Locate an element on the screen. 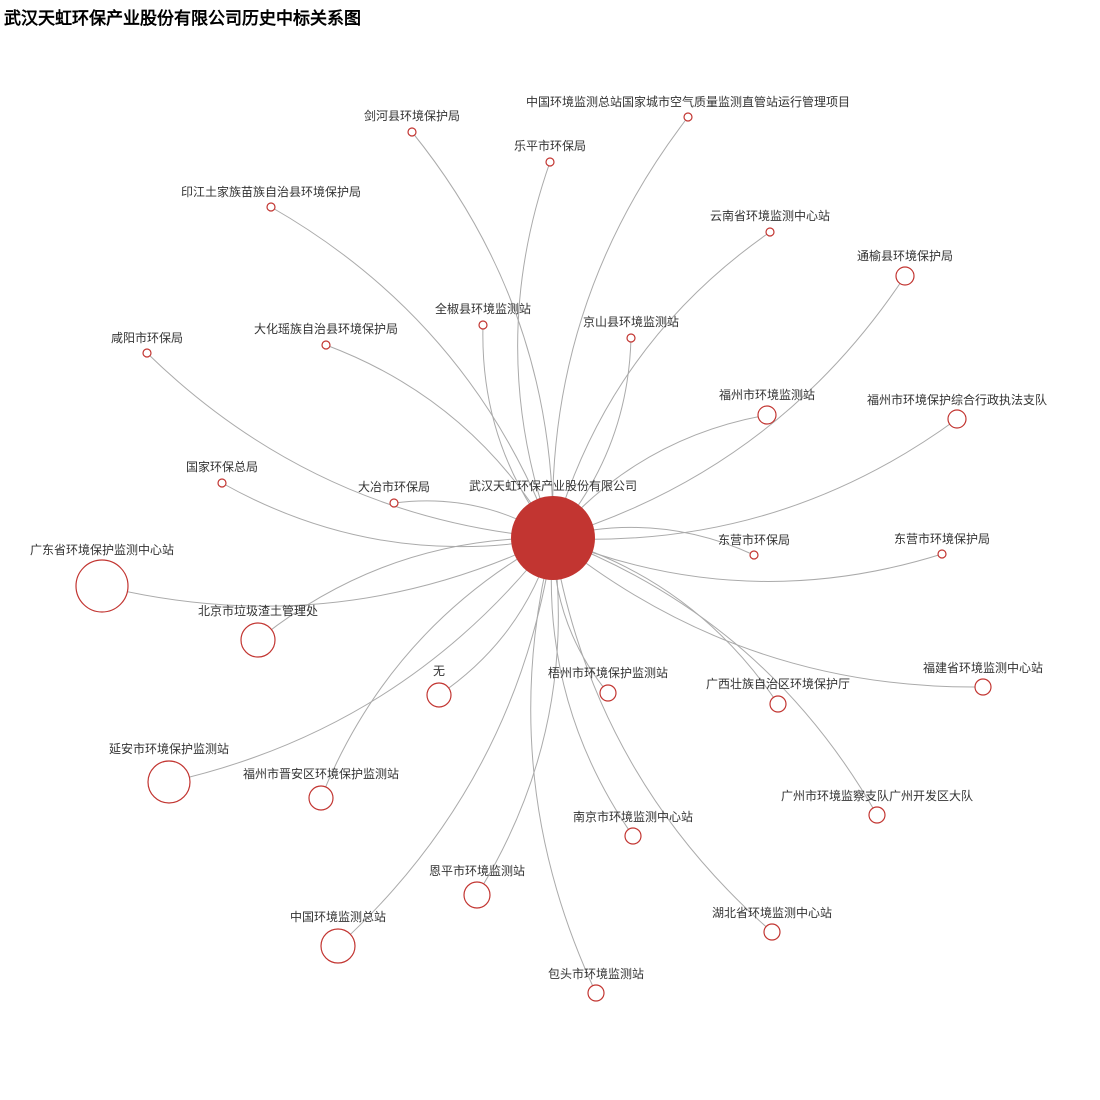  center-node is located at coordinates (553, 538).